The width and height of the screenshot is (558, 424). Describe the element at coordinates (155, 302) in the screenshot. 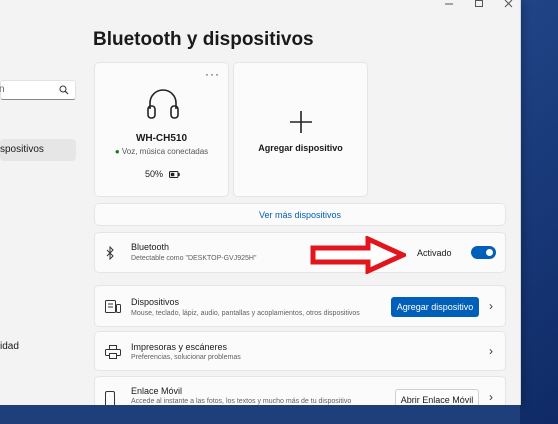

I see `devices-title: Dispositivos` at that location.